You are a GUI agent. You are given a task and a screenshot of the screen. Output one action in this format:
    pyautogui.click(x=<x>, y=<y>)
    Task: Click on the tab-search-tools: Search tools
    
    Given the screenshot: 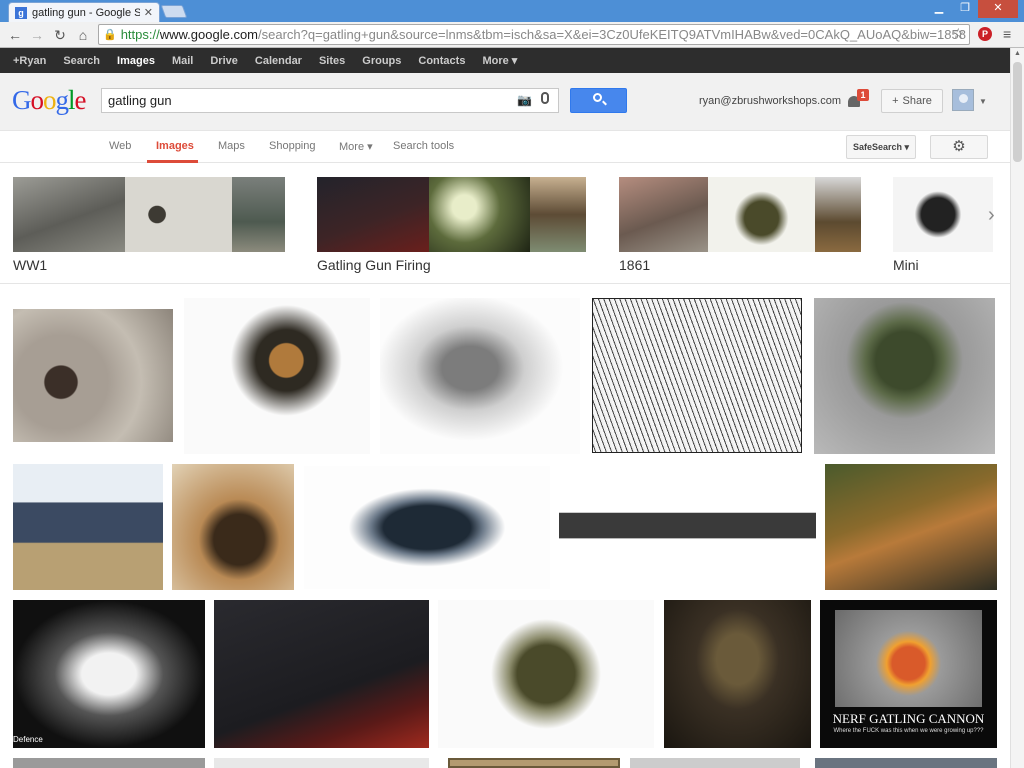 What is the action you would take?
    pyautogui.click(x=423, y=146)
    